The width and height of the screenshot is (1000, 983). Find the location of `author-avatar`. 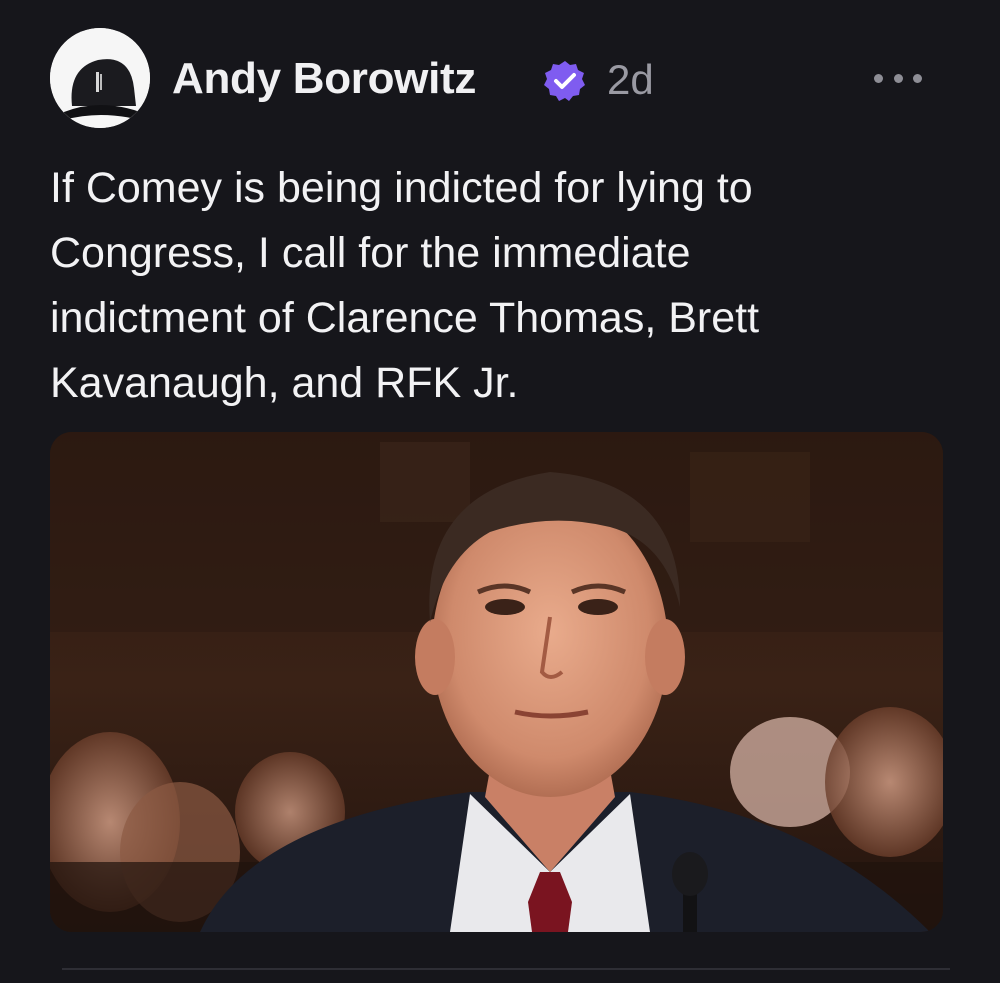

author-avatar is located at coordinates (100, 78).